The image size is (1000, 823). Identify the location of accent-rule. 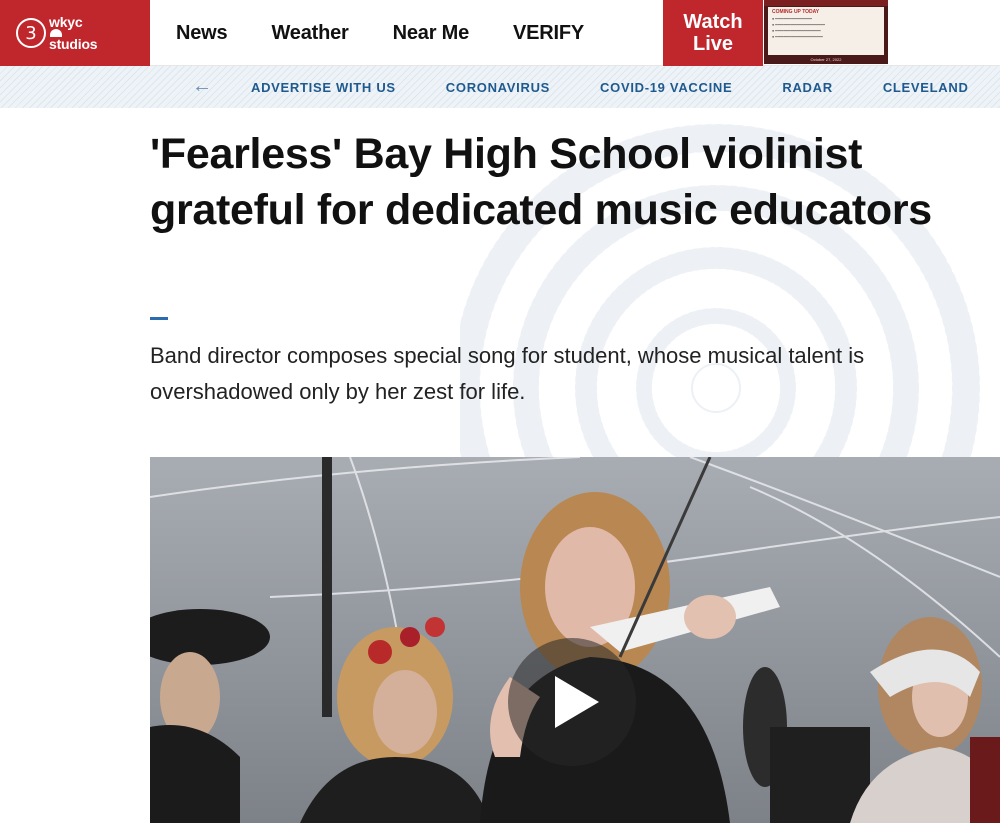
(159, 318).